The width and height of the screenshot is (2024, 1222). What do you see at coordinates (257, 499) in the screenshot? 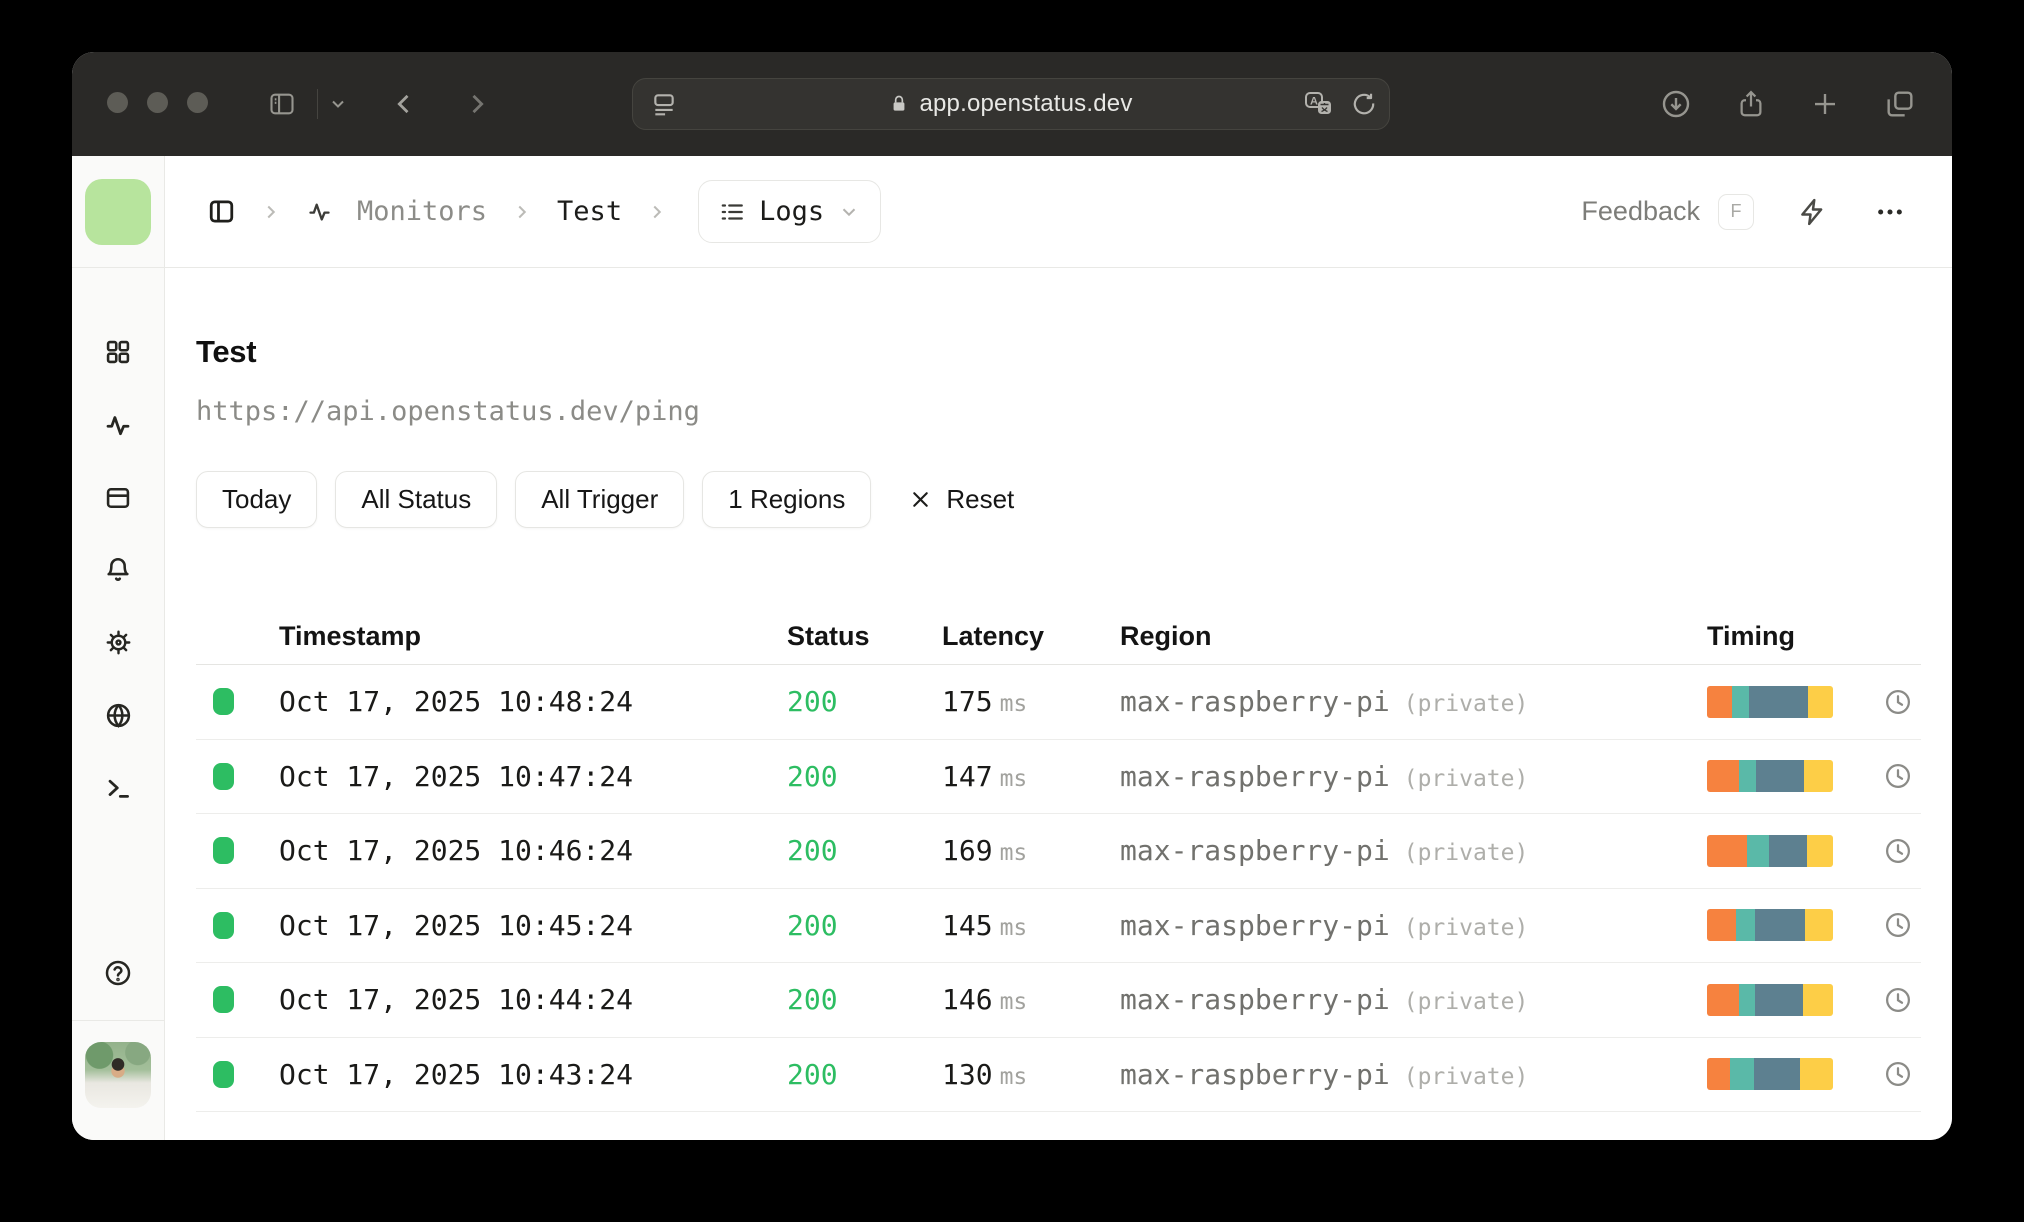
I see `filter-date-button: Today` at bounding box center [257, 499].